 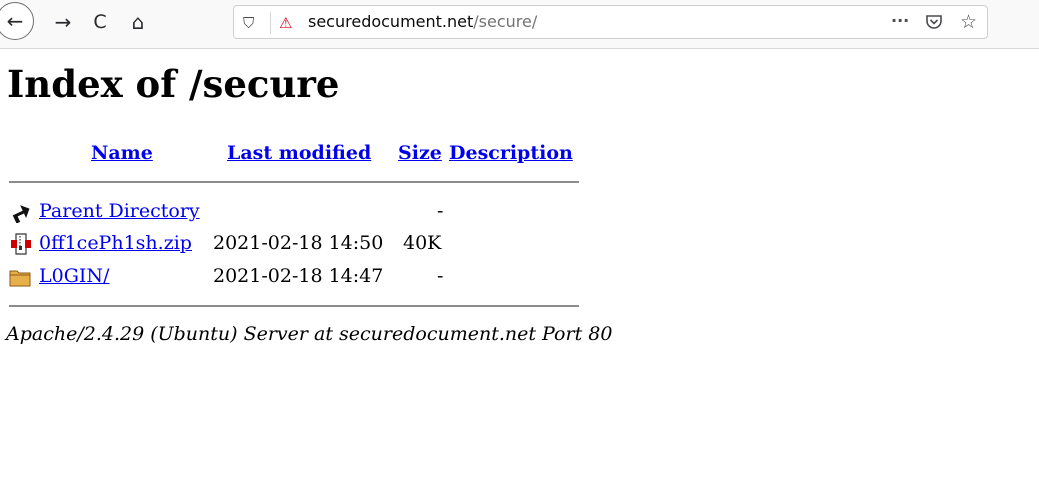 I want to click on folder-icon, so click(x=20, y=278).